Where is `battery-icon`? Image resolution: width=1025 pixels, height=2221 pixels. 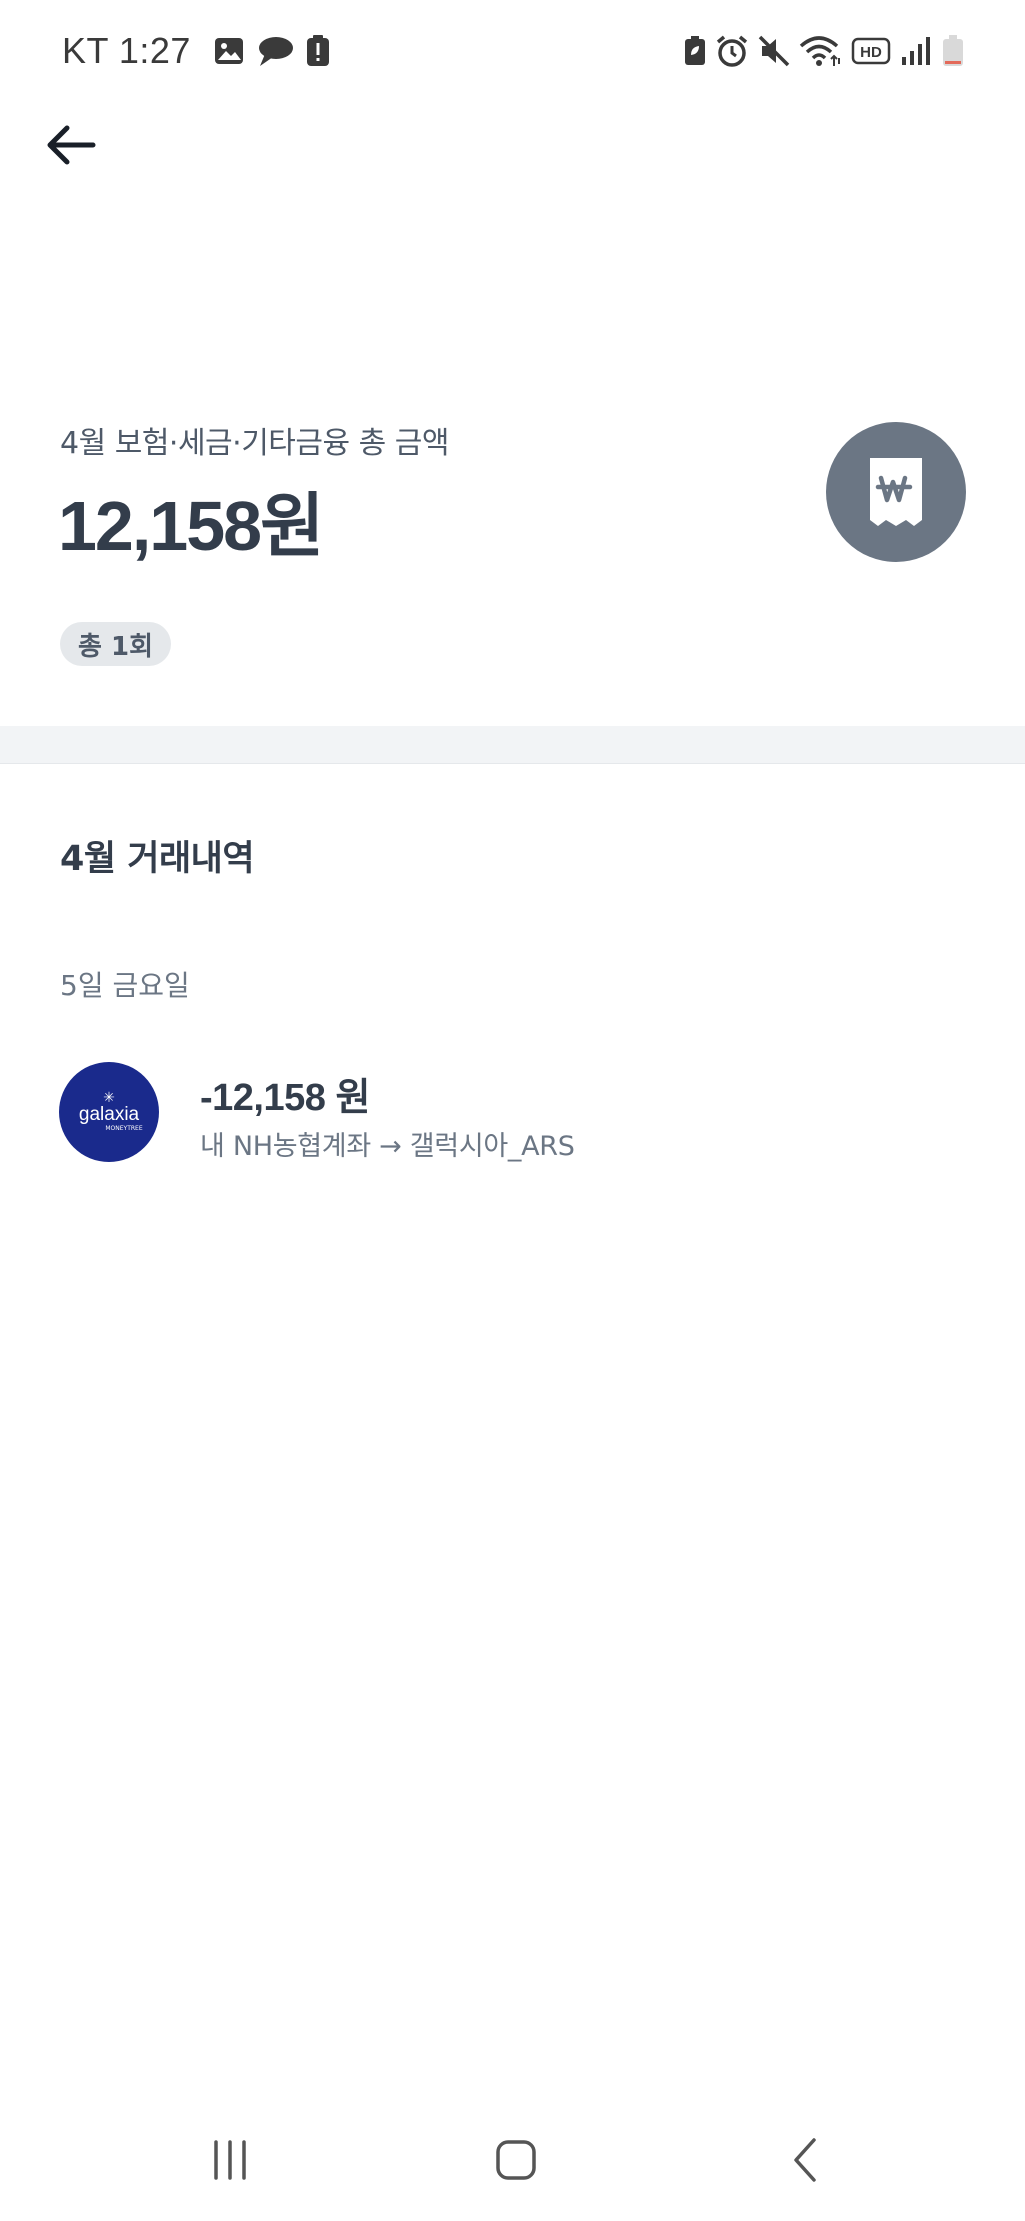
battery-icon is located at coordinates (953, 51).